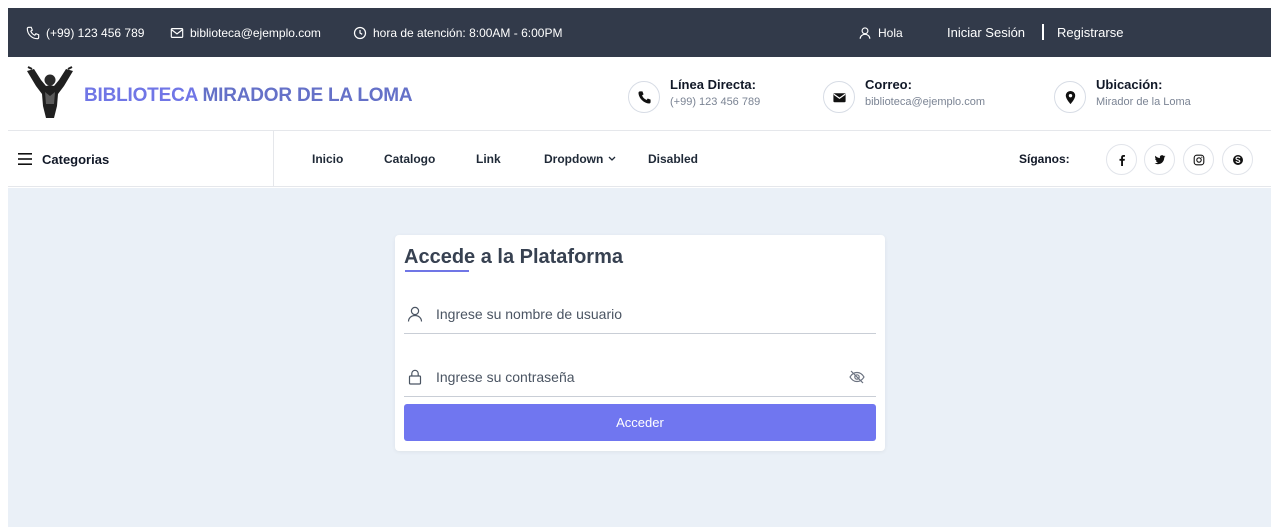  I want to click on topbar-separator, so click(1043, 32).